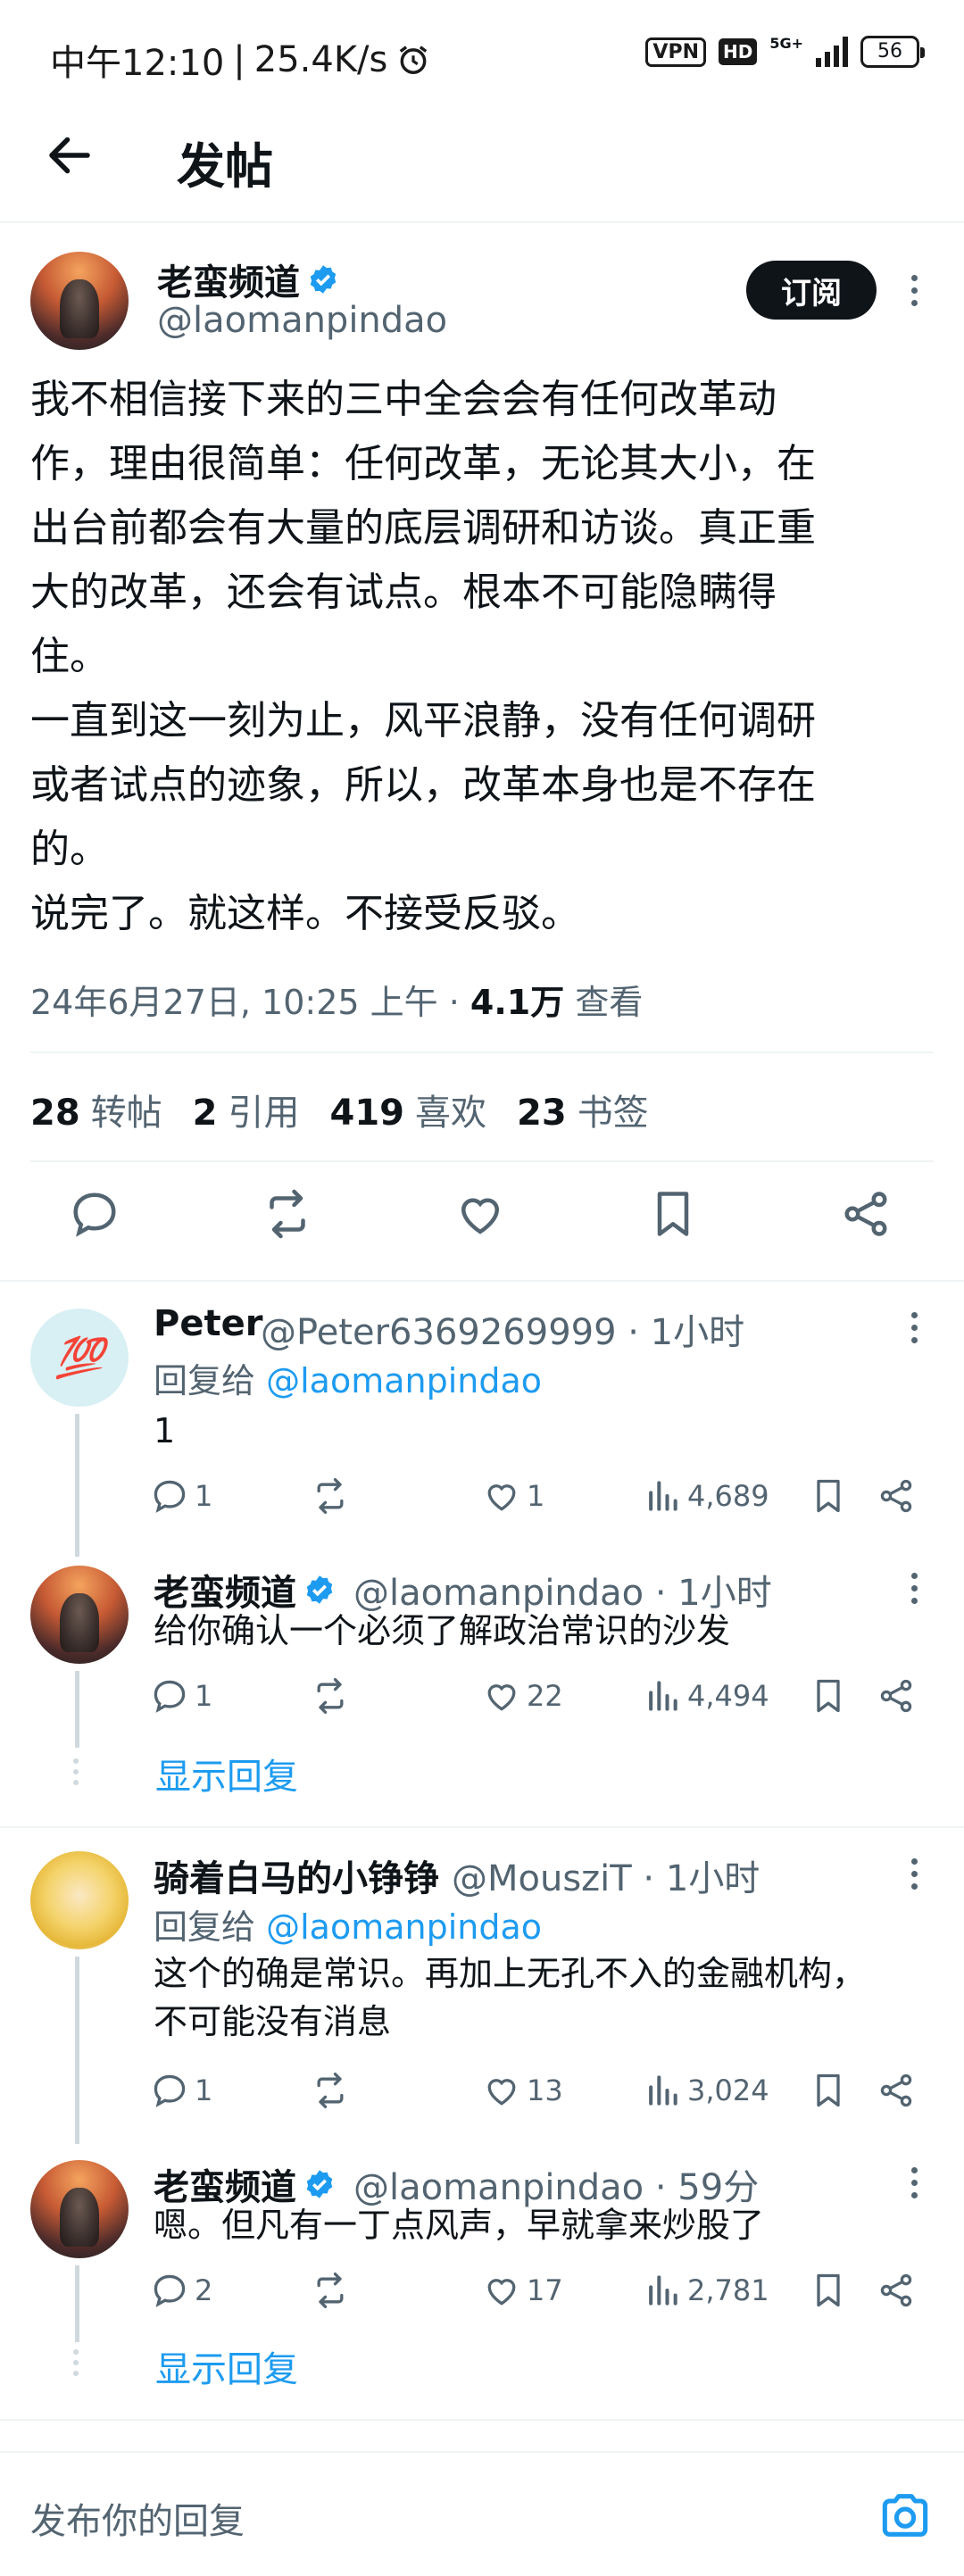 This screenshot has height=2576, width=964. What do you see at coordinates (302, 321) in the screenshot?
I see `author-handle: @laomanpindao` at bounding box center [302, 321].